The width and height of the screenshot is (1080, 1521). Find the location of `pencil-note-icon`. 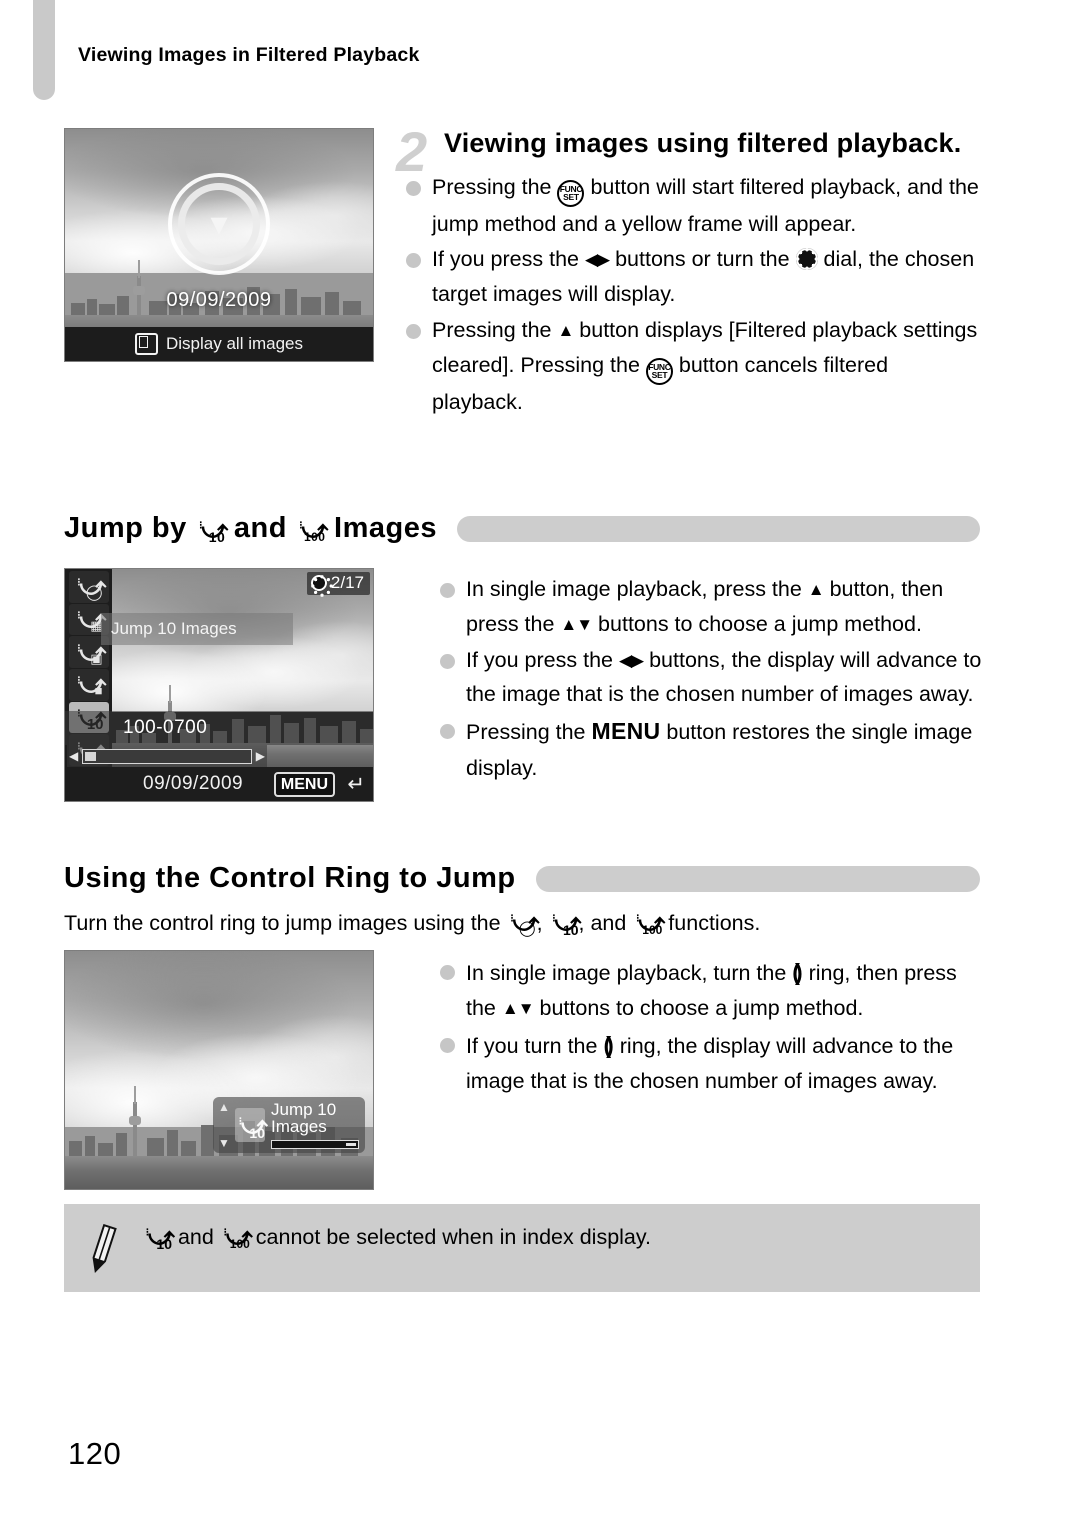

pencil-note-icon is located at coordinates (103, 1248).